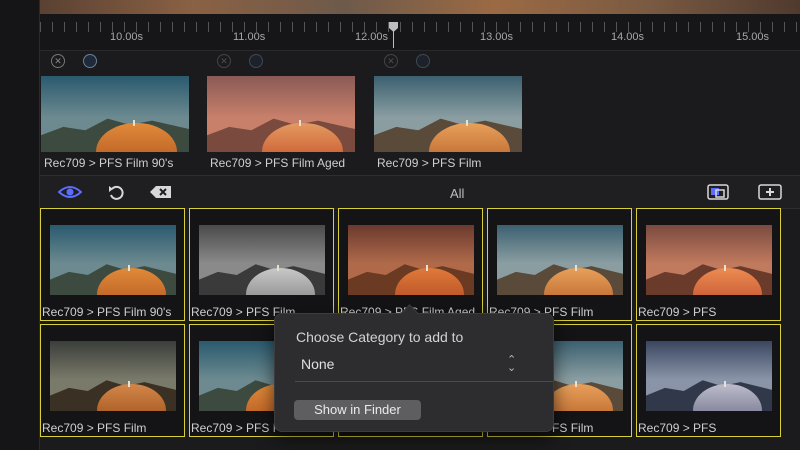 The width and height of the screenshot is (800, 450). I want to click on look-stack-3: ✕ Rec709 > PFS Film, so click(449, 114).